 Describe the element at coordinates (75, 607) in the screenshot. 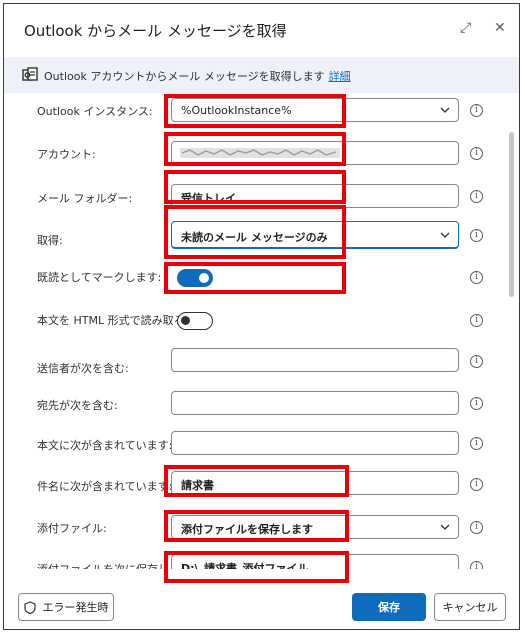

I see `on-error-label: エラー発生時` at that location.